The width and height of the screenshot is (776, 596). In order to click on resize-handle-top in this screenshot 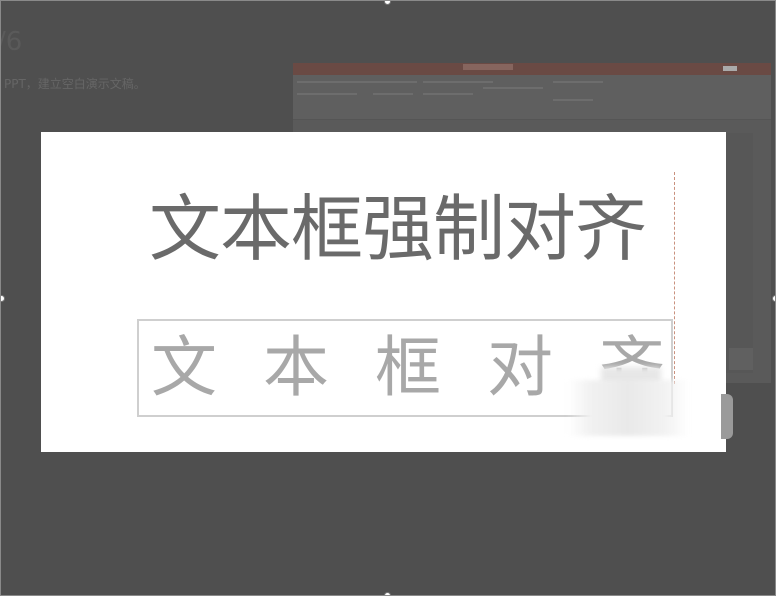, I will do `click(387, 3)`.